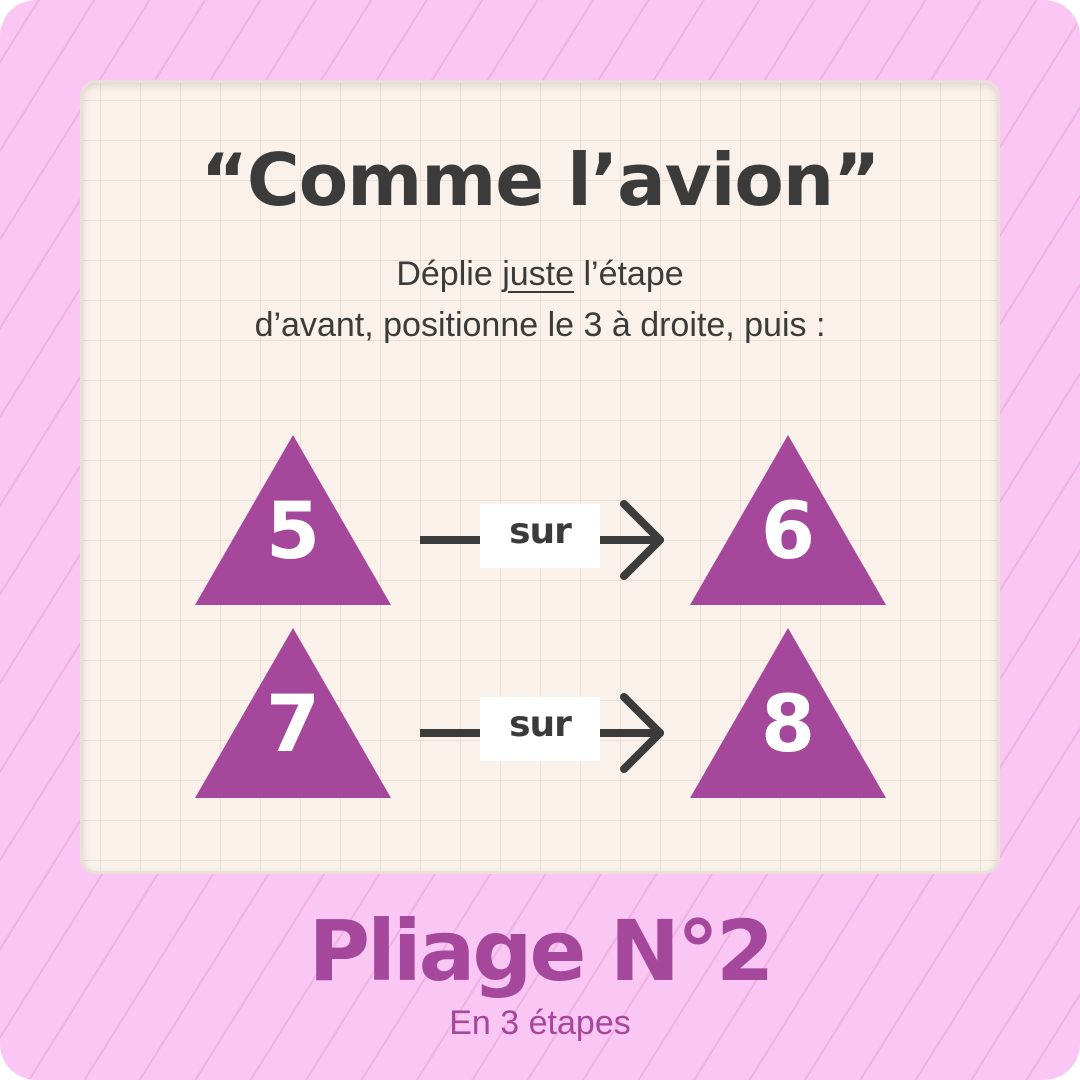  Describe the element at coordinates (541, 951) in the screenshot. I see `footer-title: Pliage N°2` at that location.